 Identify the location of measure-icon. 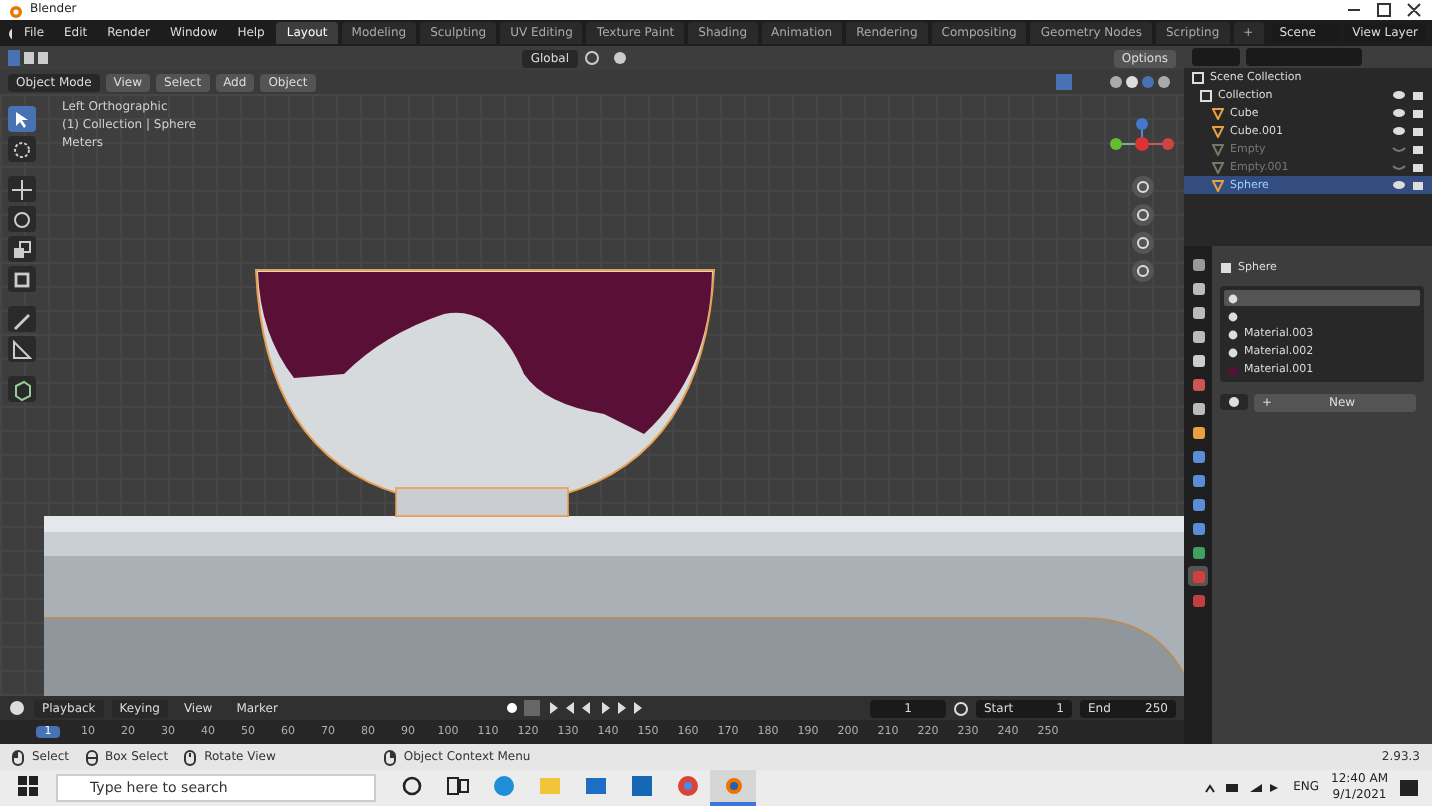
(22, 349).